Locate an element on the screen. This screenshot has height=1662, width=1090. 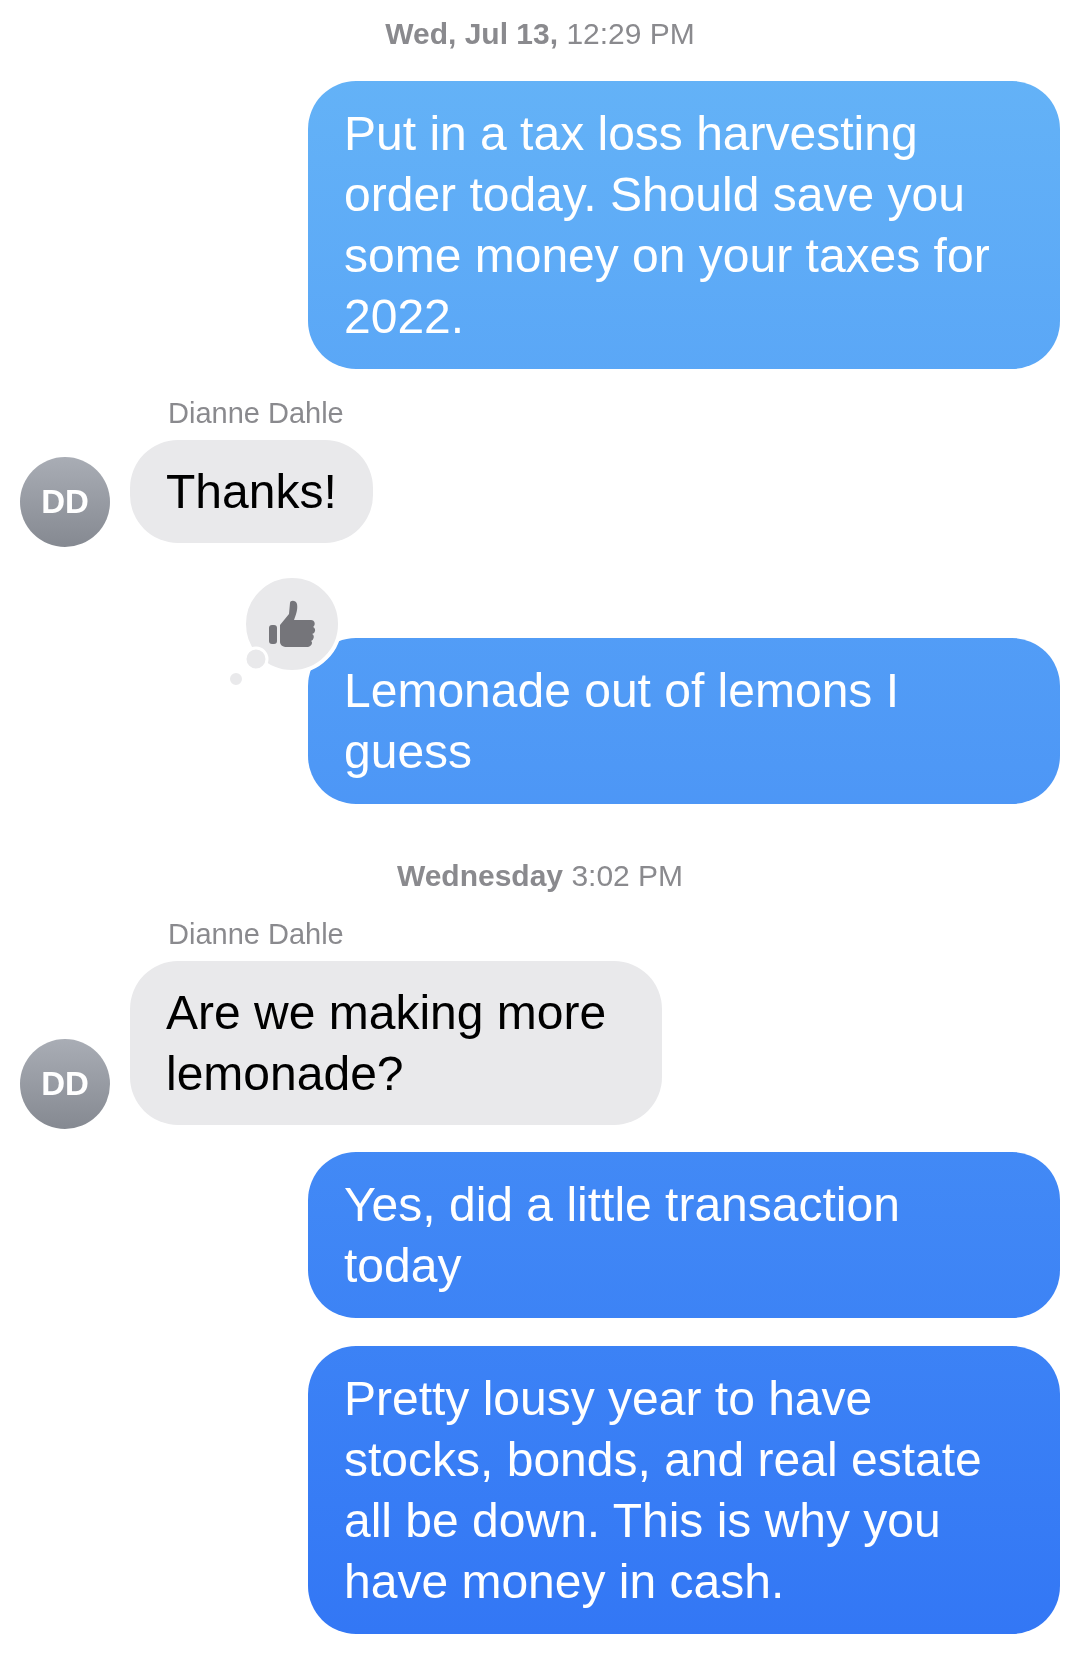
message-bubble: Thanks! is located at coordinates (251, 491).